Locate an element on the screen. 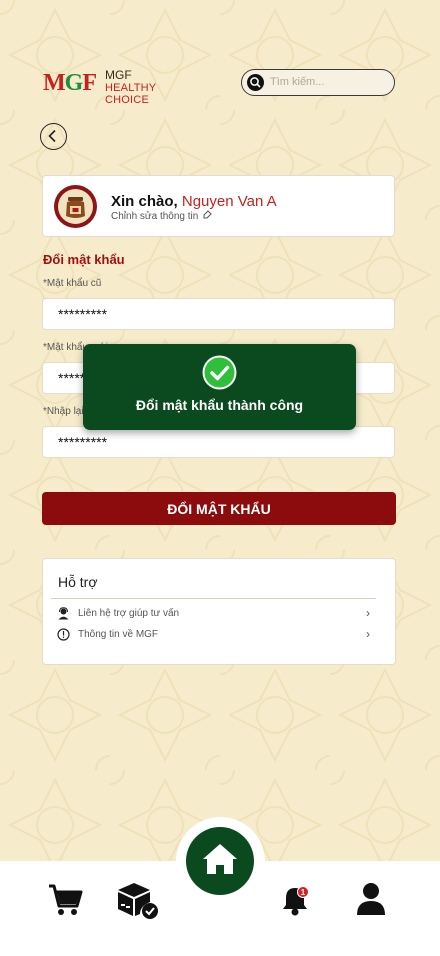  check-circle-icon is located at coordinates (219, 372).